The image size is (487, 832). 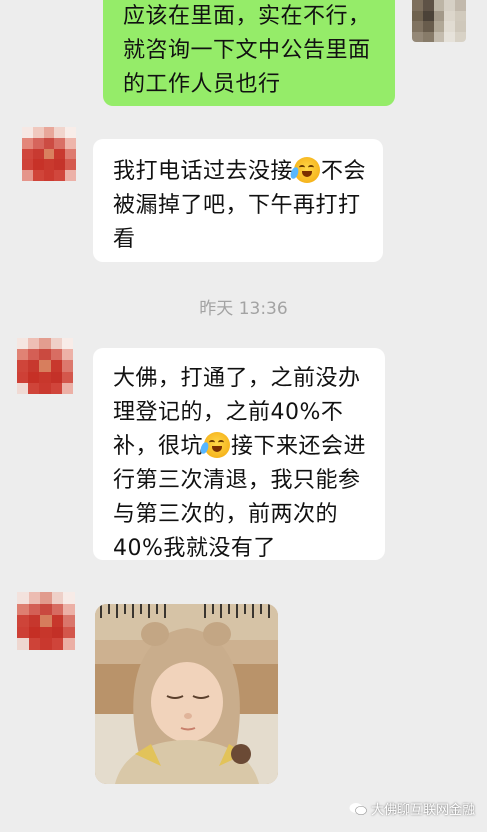 What do you see at coordinates (439, 21) in the screenshot?
I see `own-avatar` at bounding box center [439, 21].